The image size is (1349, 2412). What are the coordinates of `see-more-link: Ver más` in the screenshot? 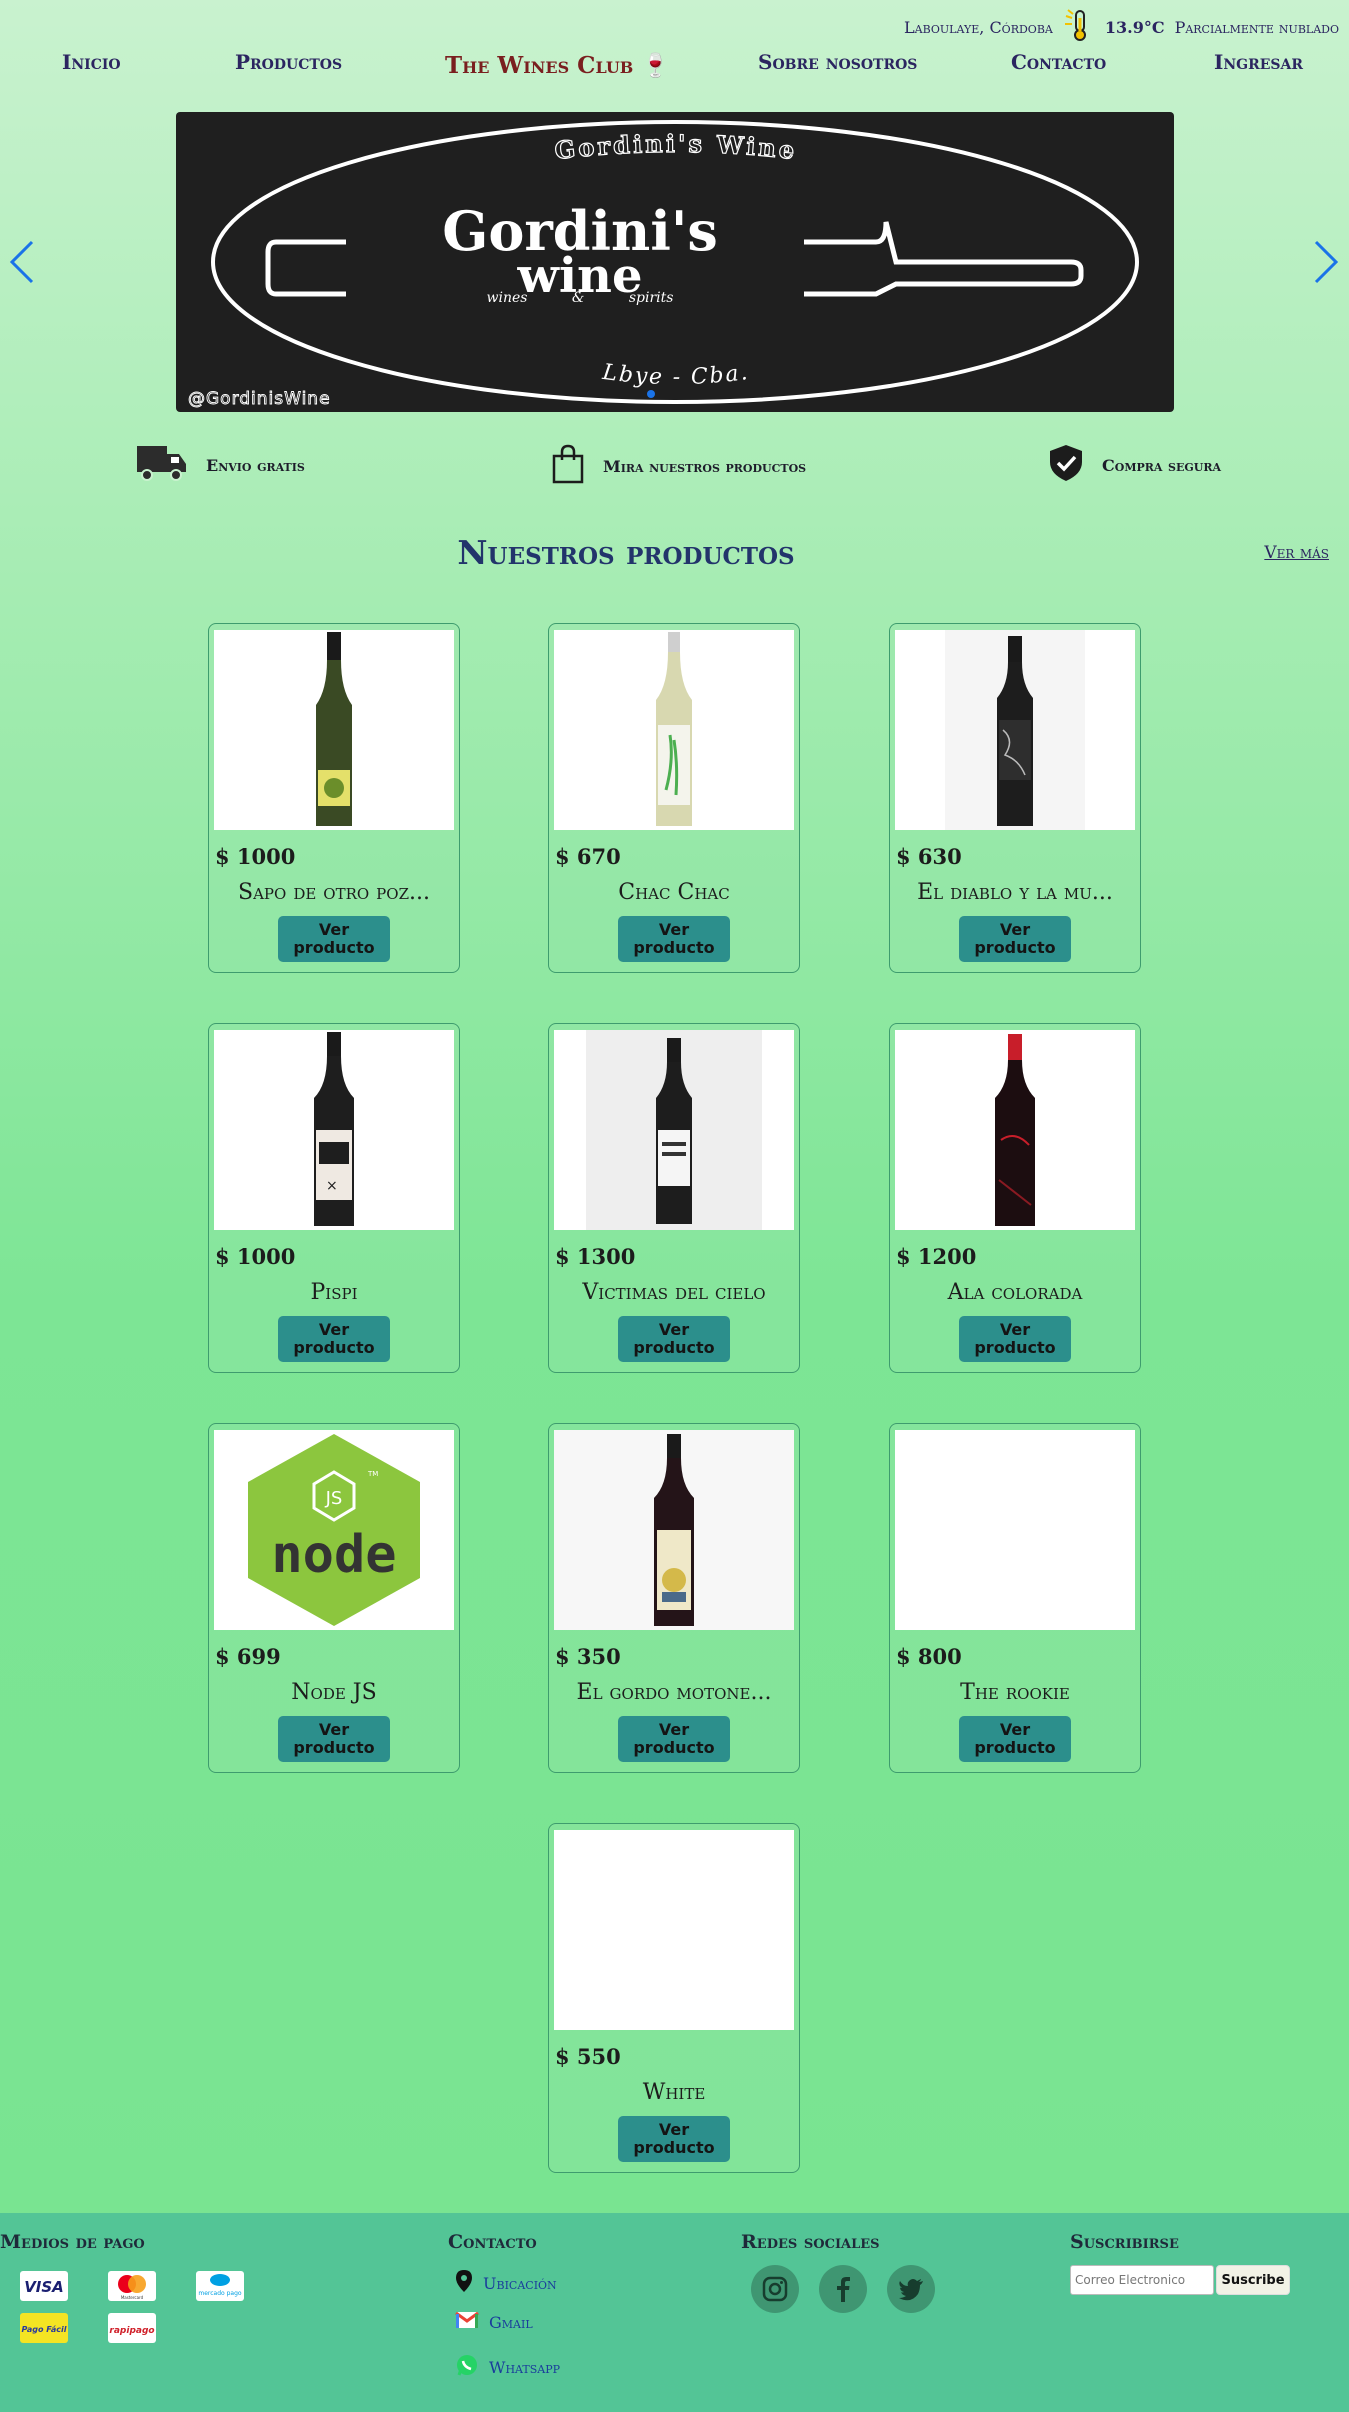 It's located at (1296, 553).